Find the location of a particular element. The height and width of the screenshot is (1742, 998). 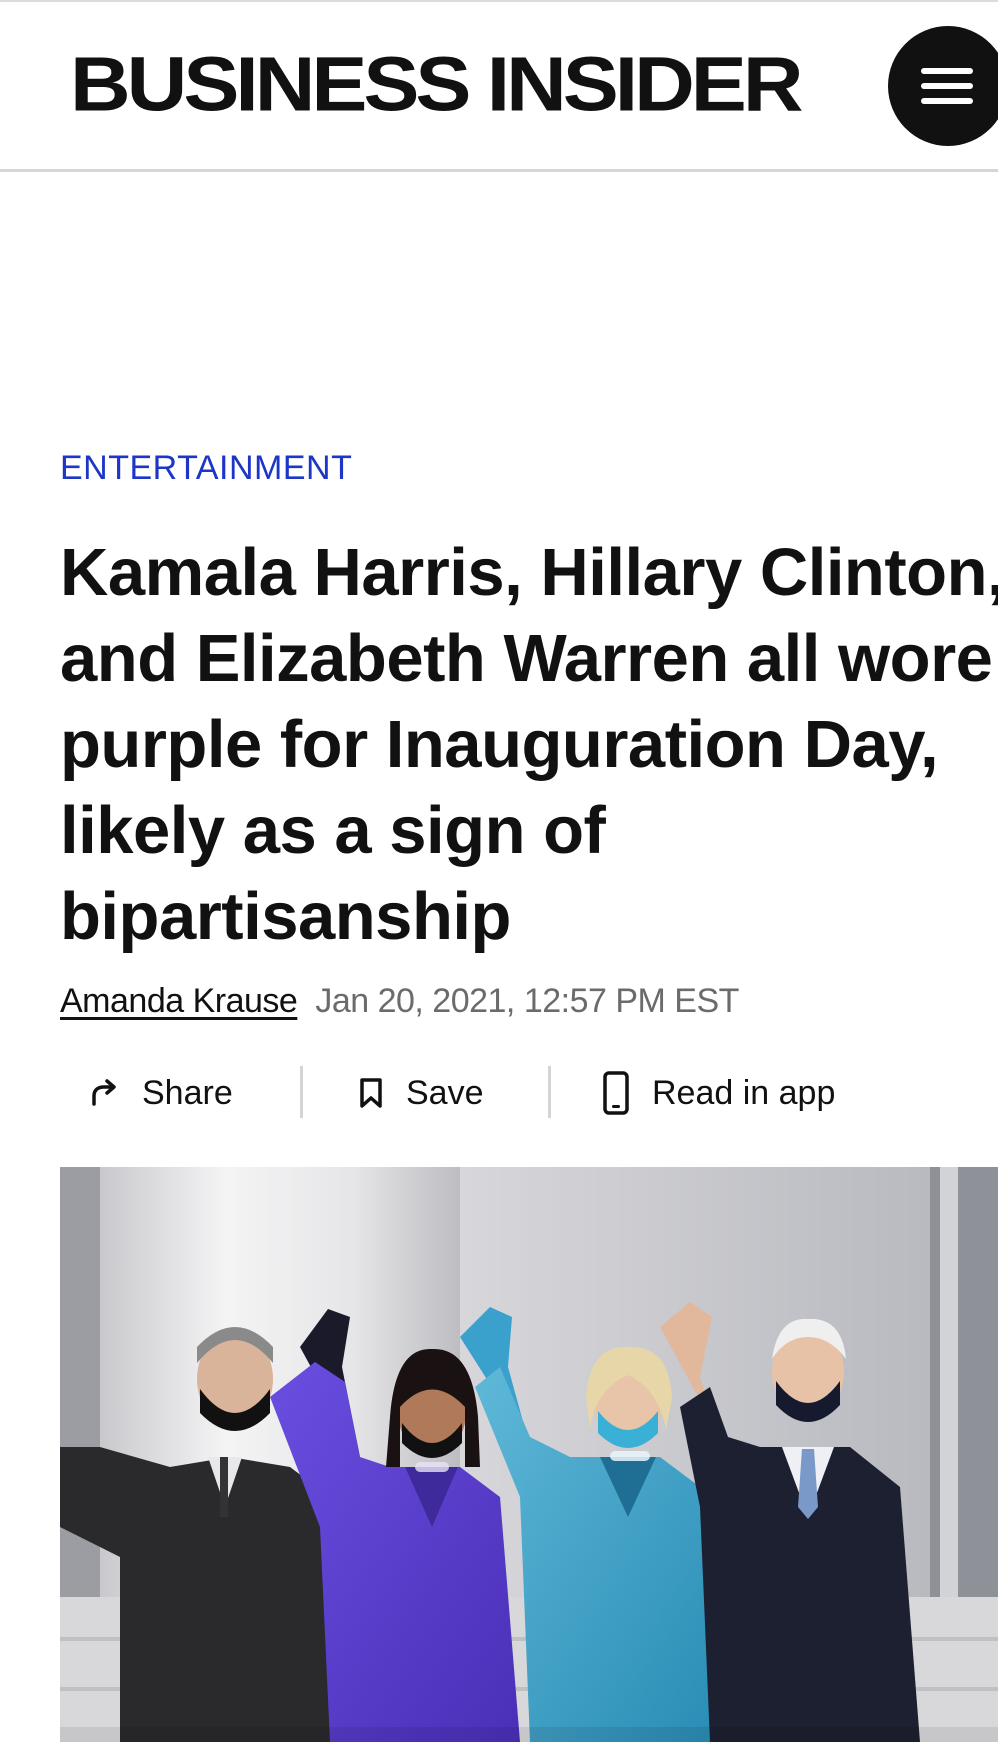

bookmark-icon is located at coordinates (371, 1093).